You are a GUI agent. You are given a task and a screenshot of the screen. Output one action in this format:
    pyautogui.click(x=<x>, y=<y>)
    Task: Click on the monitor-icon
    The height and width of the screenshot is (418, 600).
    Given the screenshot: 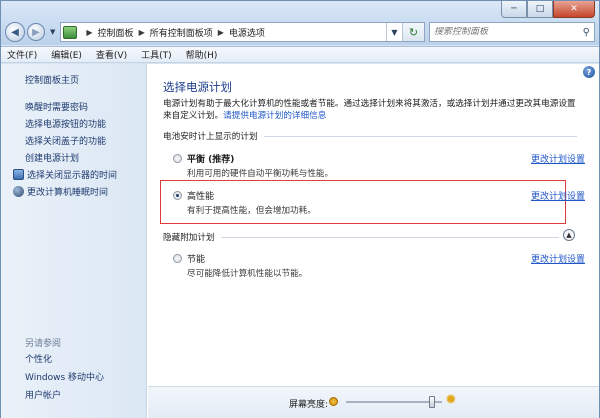 What is the action you would take?
    pyautogui.click(x=18, y=174)
    